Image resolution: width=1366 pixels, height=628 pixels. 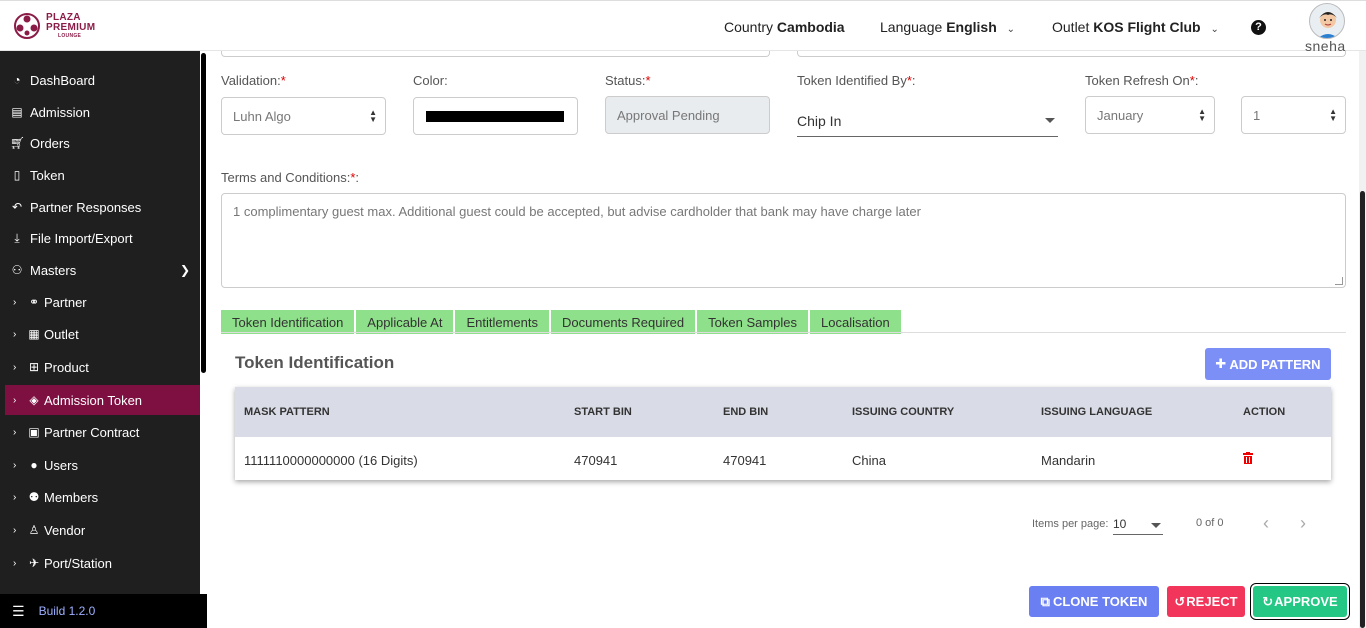 I want to click on help-icon: ?, so click(x=1258, y=27).